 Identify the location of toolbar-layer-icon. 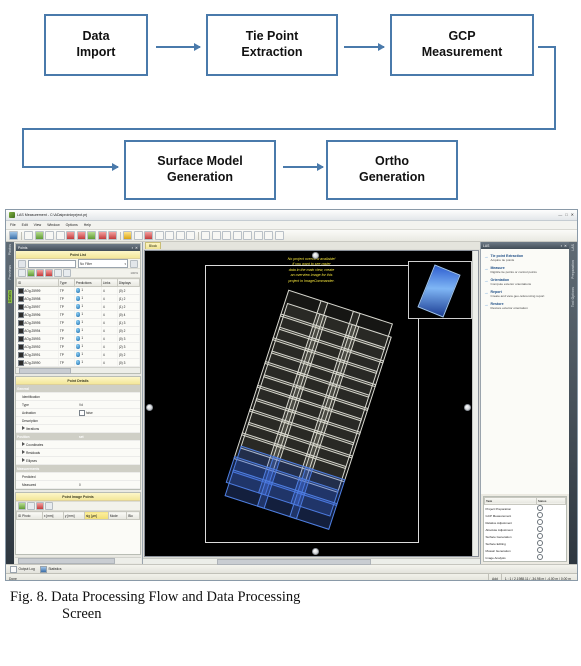
(190, 235).